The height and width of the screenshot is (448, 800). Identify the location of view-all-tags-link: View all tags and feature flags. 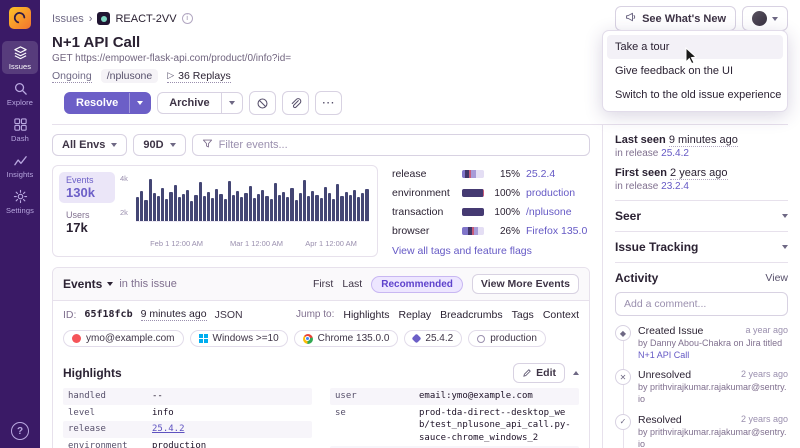
(462, 251).